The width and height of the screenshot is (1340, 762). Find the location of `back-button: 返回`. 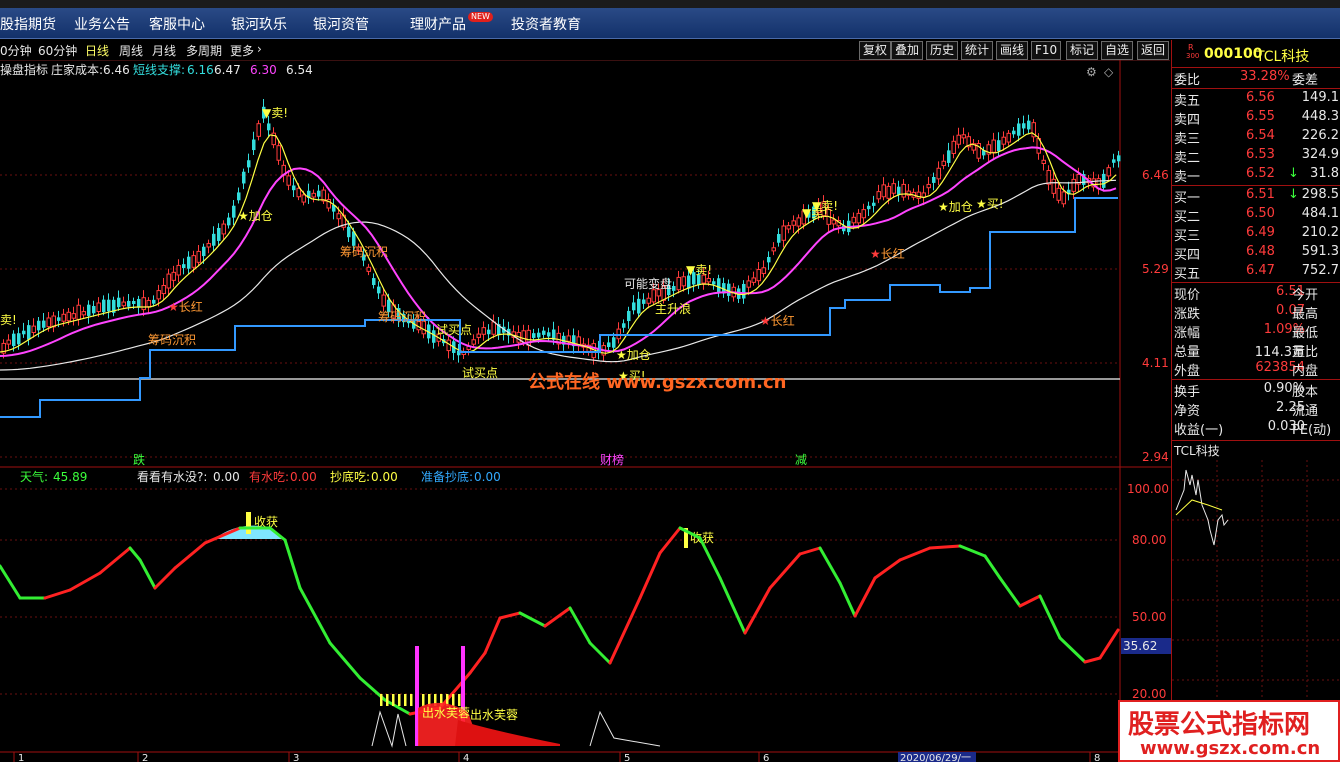

back-button: 返回 is located at coordinates (1153, 50).